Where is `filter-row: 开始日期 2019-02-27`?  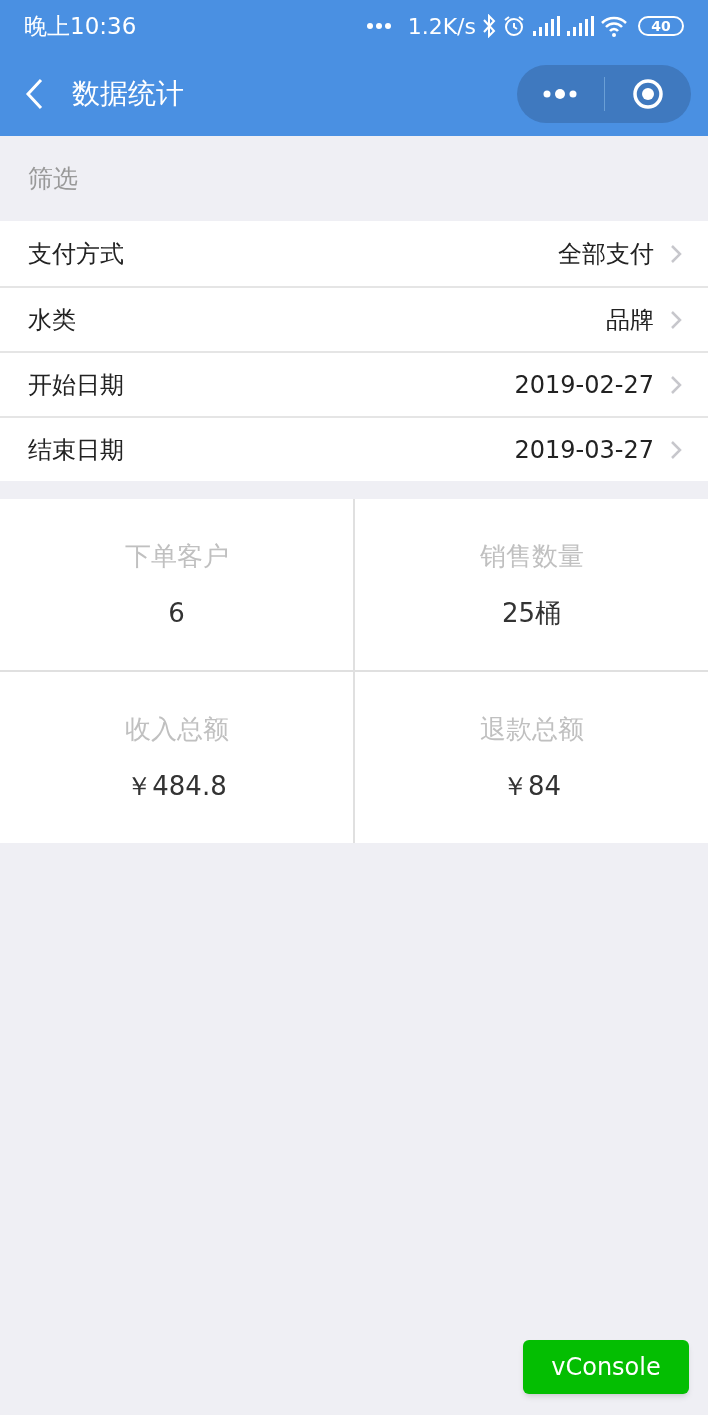 filter-row: 开始日期 2019-02-27 is located at coordinates (354, 383).